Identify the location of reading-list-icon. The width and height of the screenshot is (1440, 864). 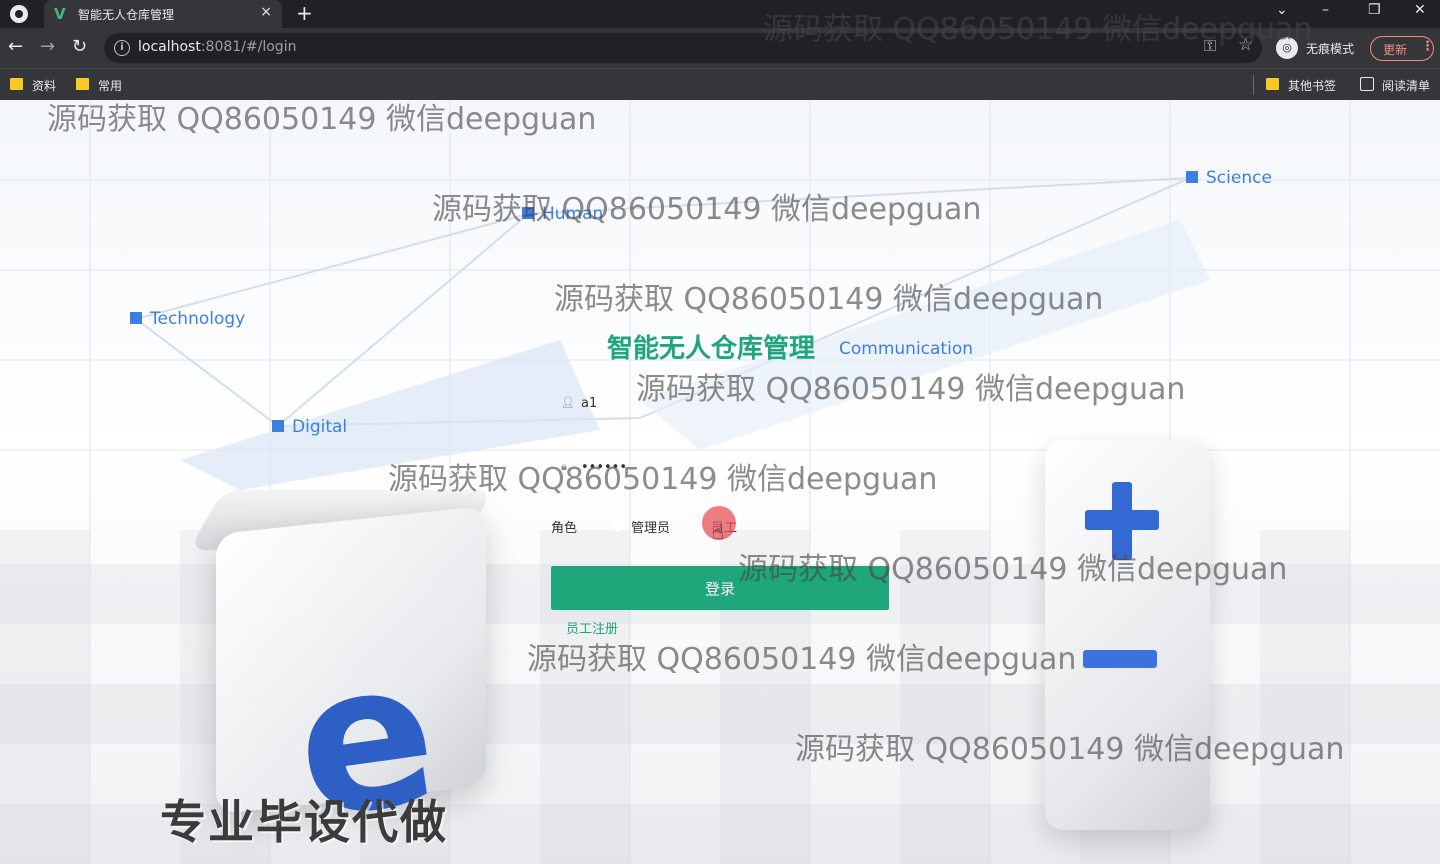
(1367, 84).